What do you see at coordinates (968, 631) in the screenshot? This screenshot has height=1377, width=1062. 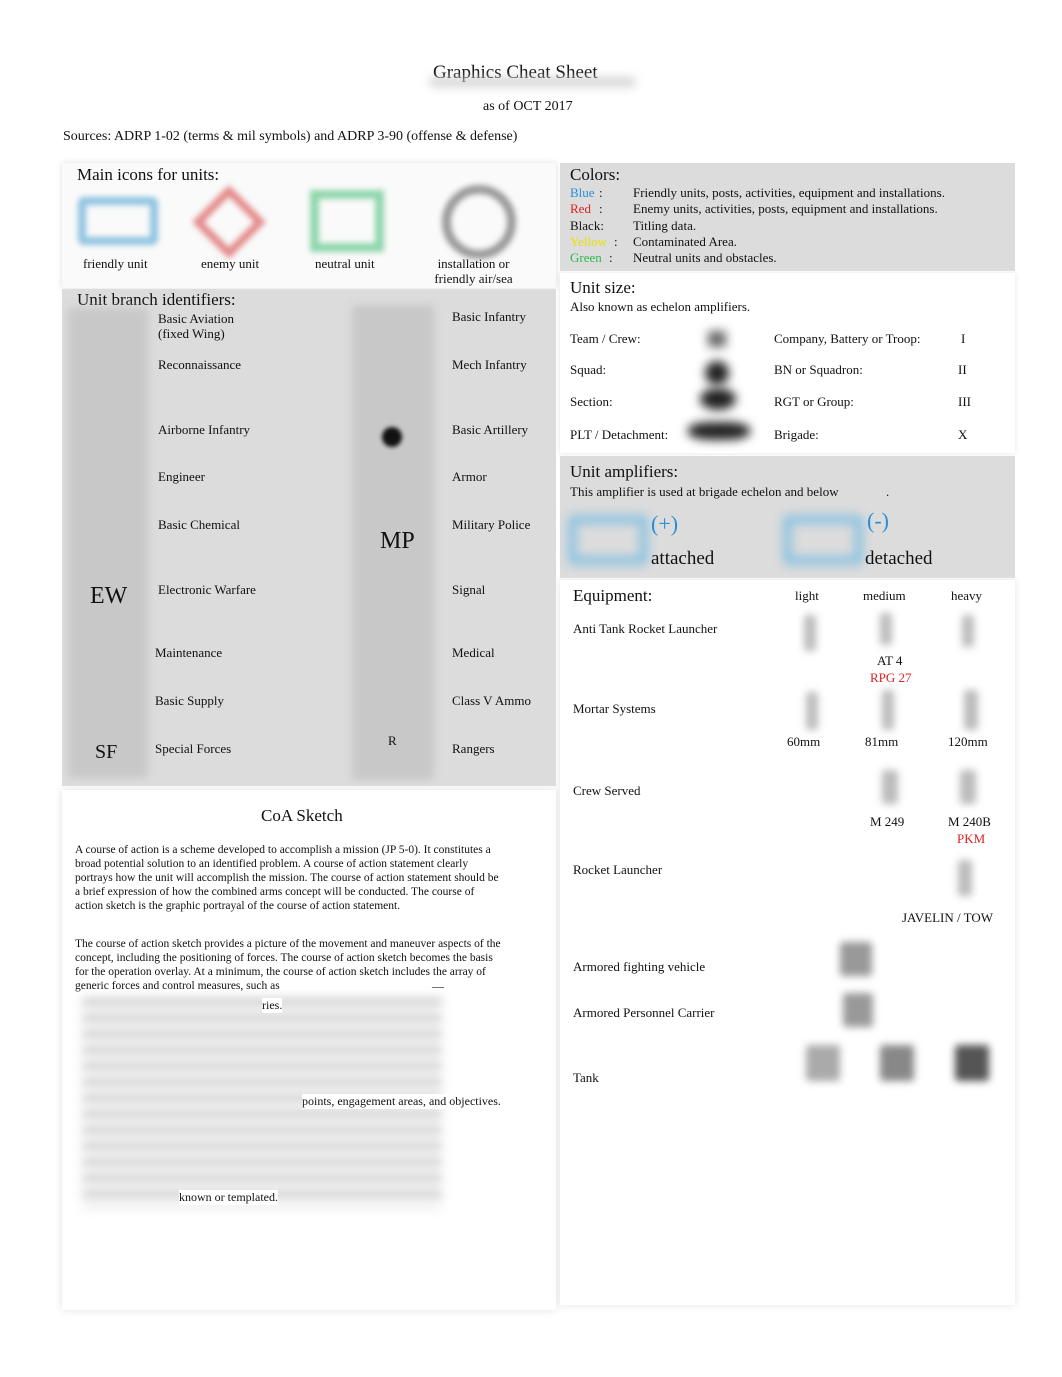 I see `at-heavy-icon` at bounding box center [968, 631].